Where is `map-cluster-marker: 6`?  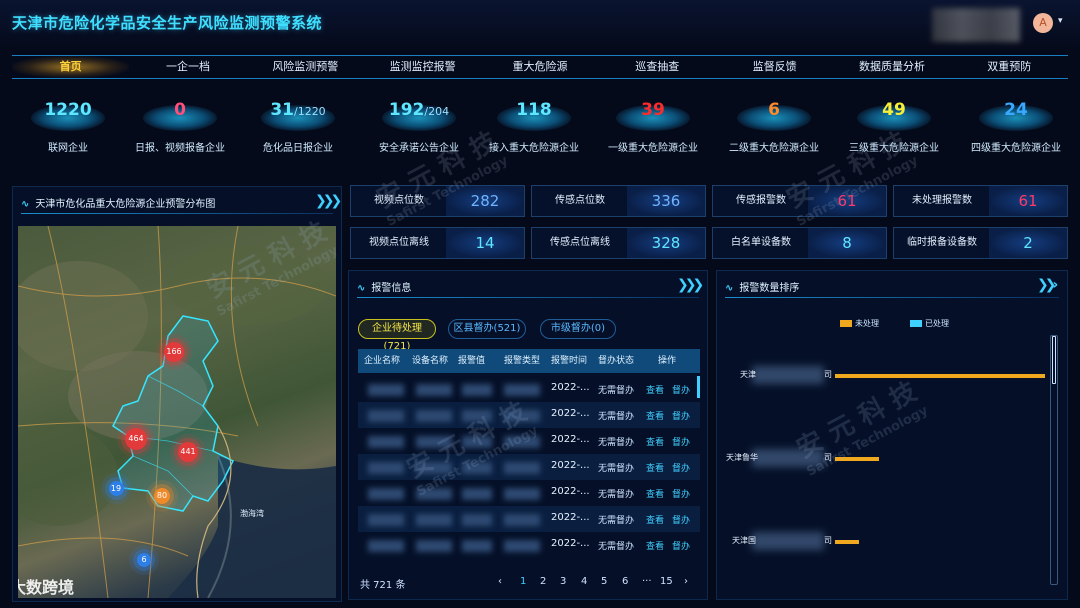
map-cluster-marker: 6 is located at coordinates (144, 560).